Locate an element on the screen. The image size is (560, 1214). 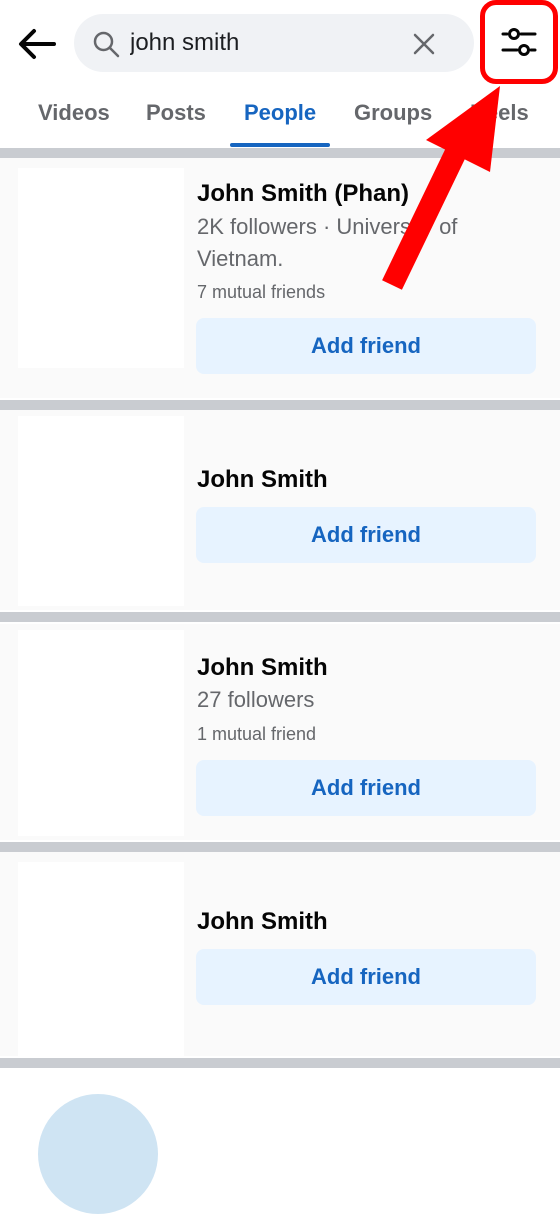
result-followers: 2K followers · University of Vietnam. is located at coordinates (327, 242).